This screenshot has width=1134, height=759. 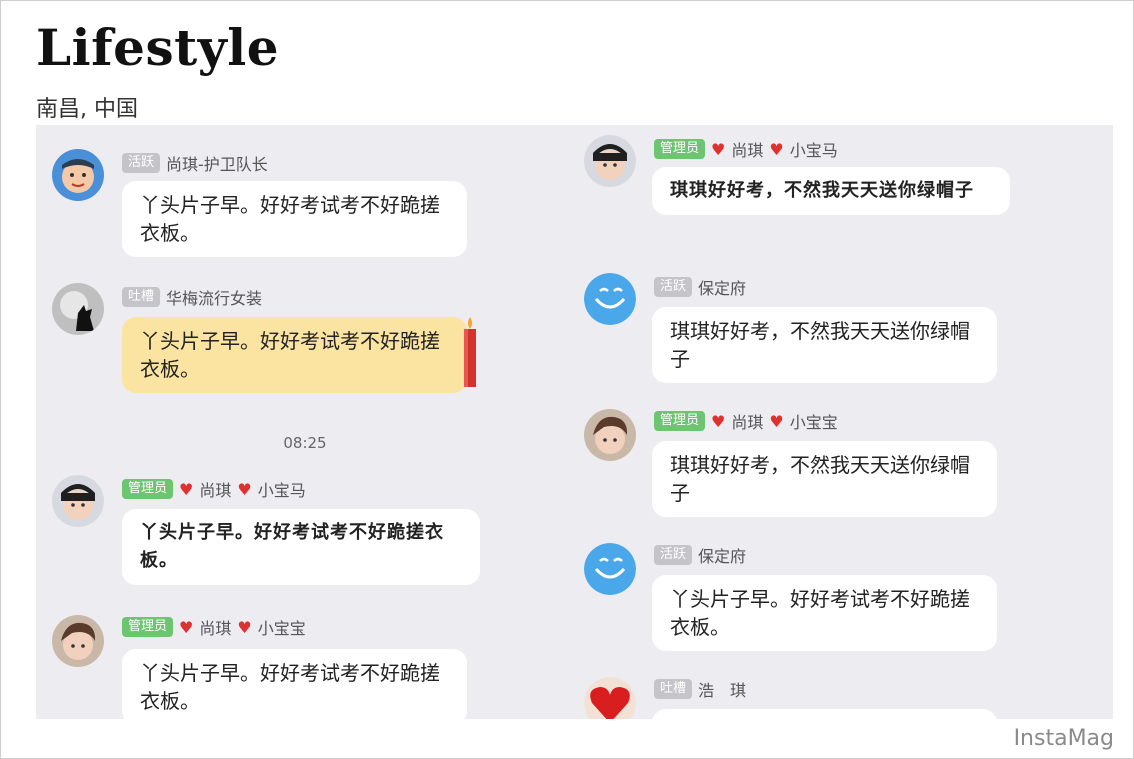 I want to click on page-title: Lifestyle, so click(x=158, y=47).